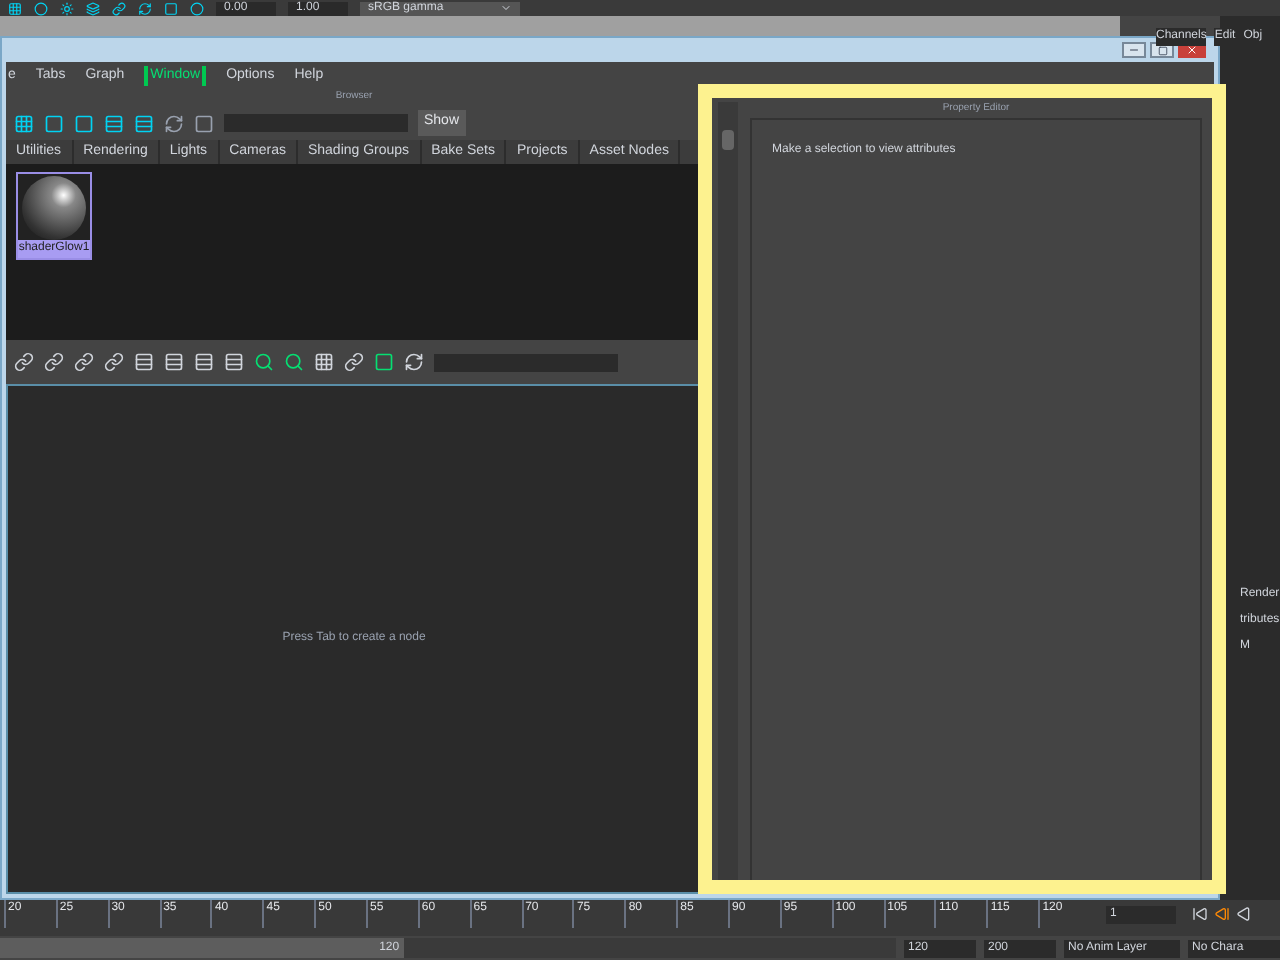 Image resolution: width=1280 pixels, height=960 pixels. Describe the element at coordinates (728, 140) in the screenshot. I see `scrollbar` at that location.